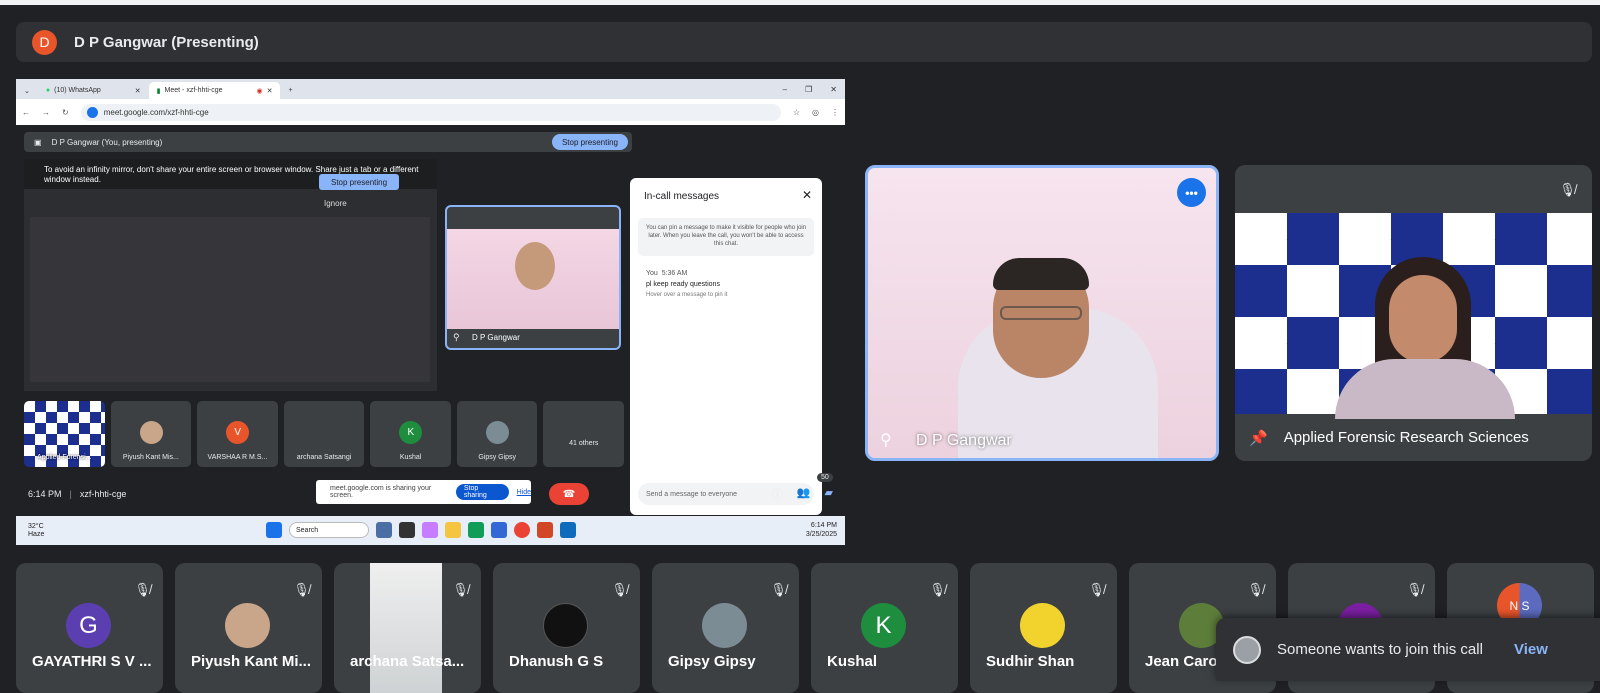 Image resolution: width=1600 pixels, height=693 pixels. What do you see at coordinates (584, 443) in the screenshot?
I see `inner-thumb-name: 41 others` at bounding box center [584, 443].